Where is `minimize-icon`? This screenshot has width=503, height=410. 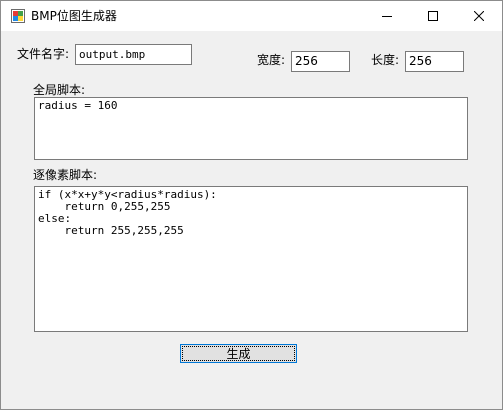
minimize-icon is located at coordinates (387, 16).